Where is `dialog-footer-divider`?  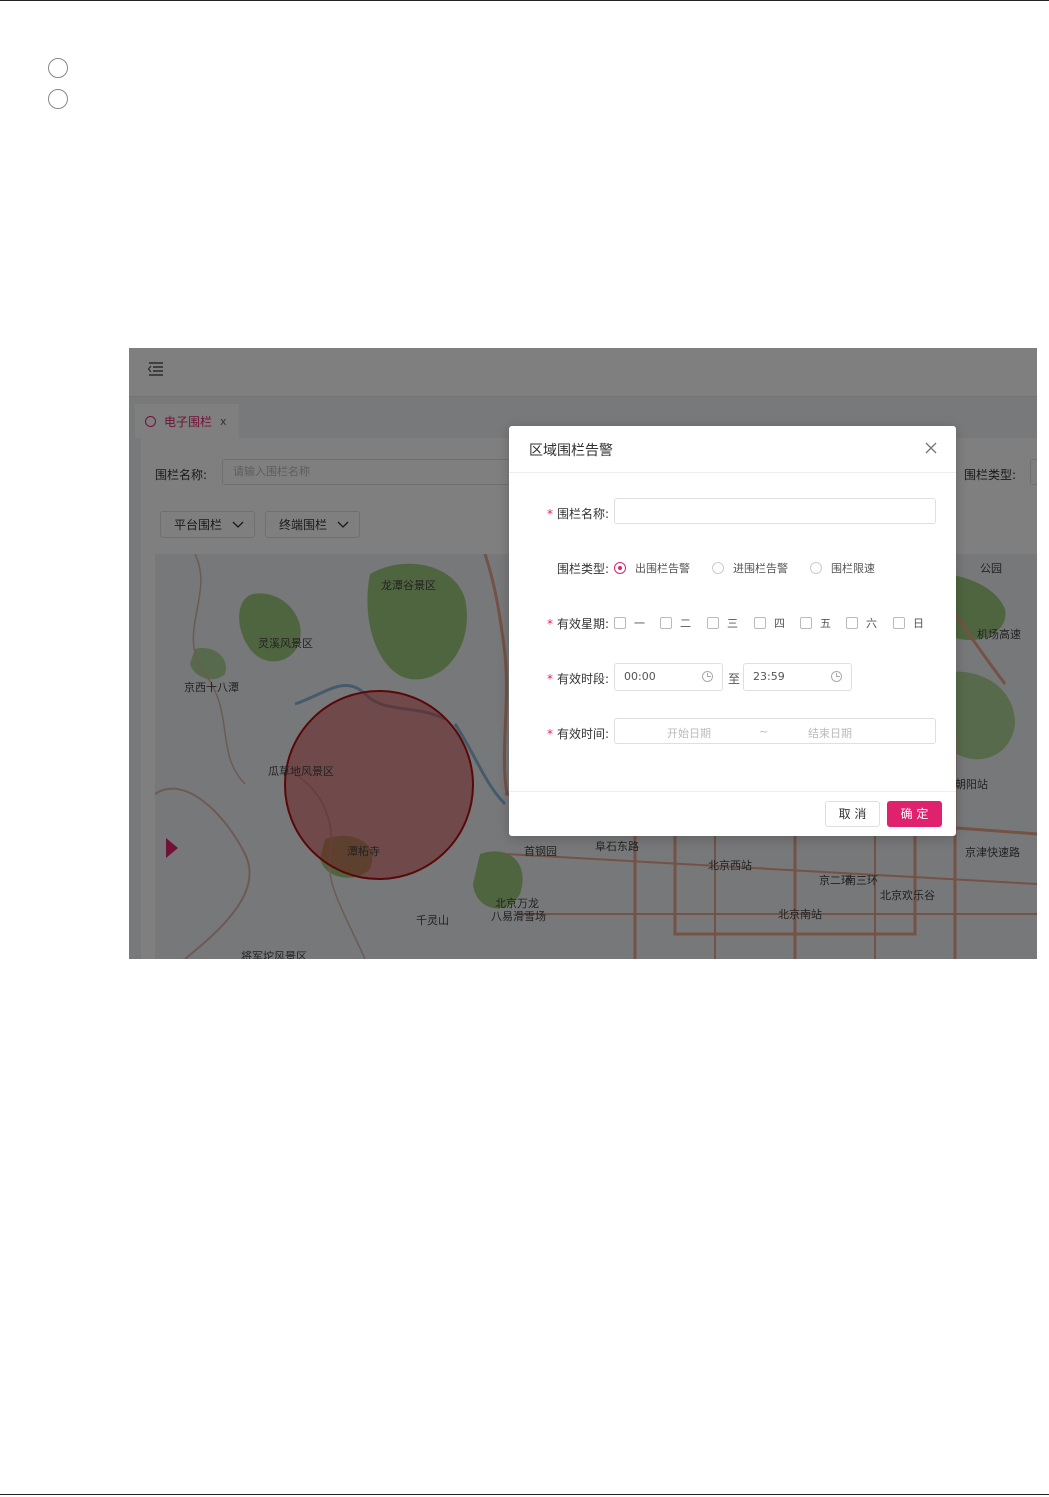
dialog-footer-divider is located at coordinates (732, 791).